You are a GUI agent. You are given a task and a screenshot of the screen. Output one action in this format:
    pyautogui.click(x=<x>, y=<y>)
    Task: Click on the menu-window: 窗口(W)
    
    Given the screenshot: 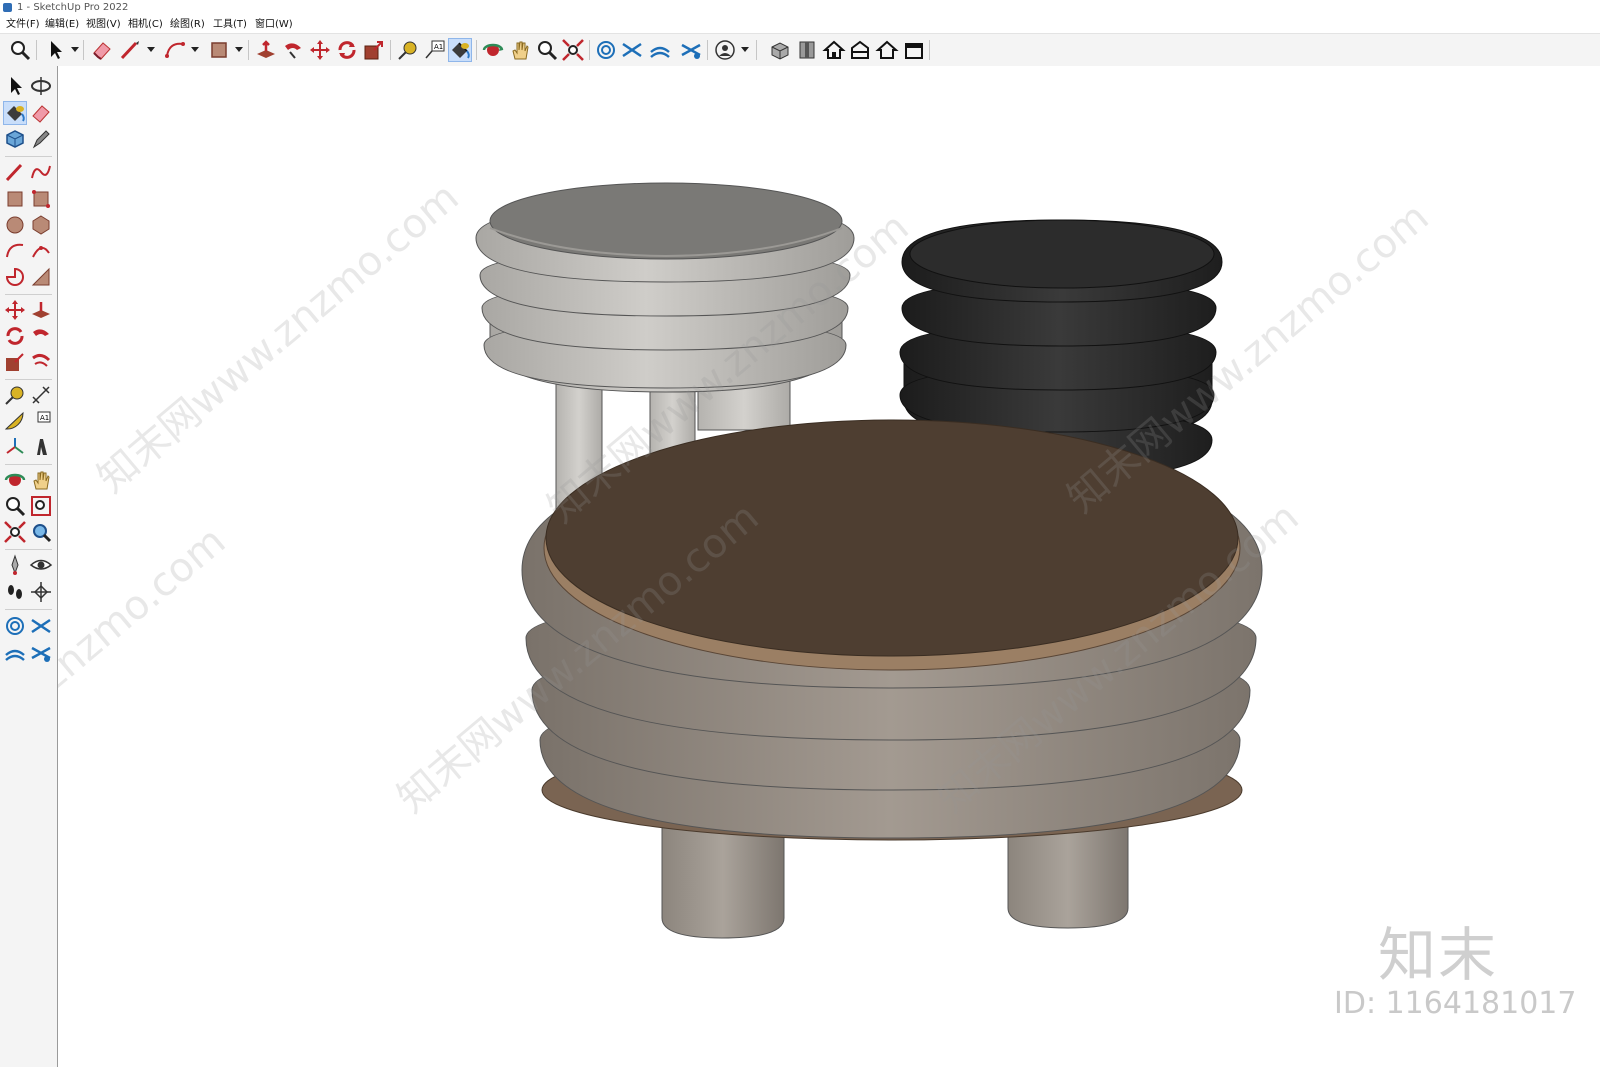 What is the action you would take?
    pyautogui.click(x=274, y=24)
    